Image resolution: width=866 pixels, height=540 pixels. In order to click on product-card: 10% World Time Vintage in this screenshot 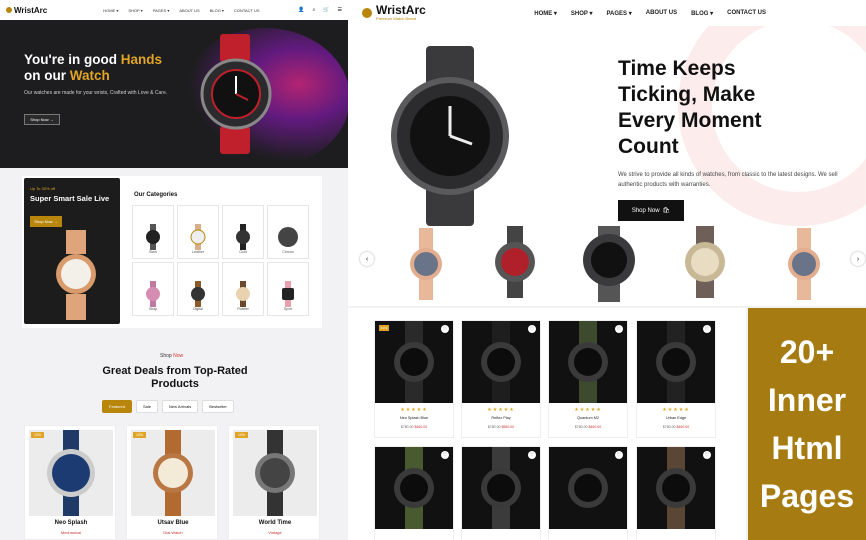, I will do `click(274, 482)`.